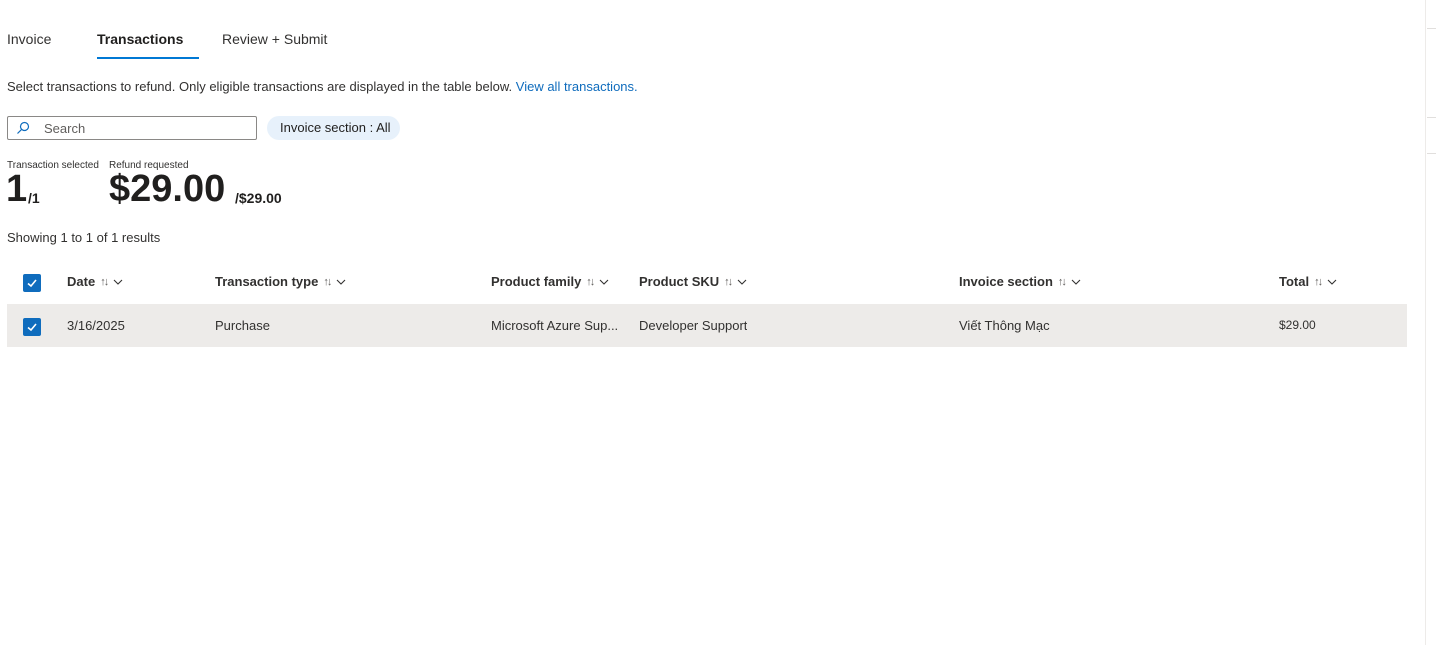 Image resolution: width=1436 pixels, height=645 pixels. What do you see at coordinates (1006, 281) in the screenshot?
I see `column-invoice-section-label: Invoice section` at bounding box center [1006, 281].